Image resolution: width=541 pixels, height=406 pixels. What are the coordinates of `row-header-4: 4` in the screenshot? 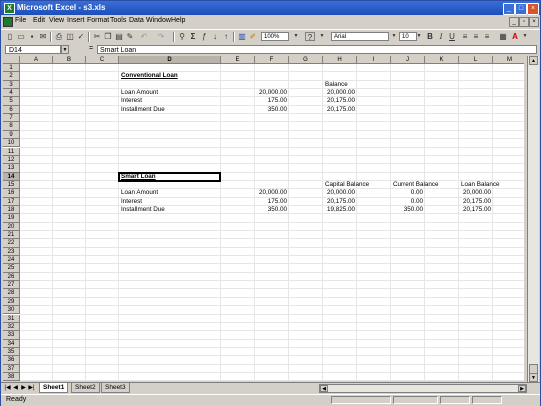 It's located at (11, 93).